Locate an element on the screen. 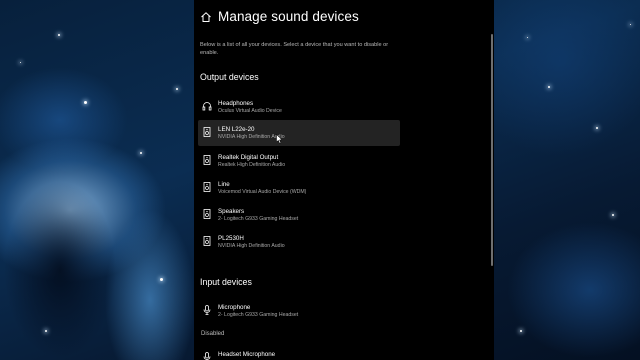 The image size is (640, 360). output-device-pl2530h: PL2530H NVIDIA High Definition Audio is located at coordinates (299, 242).